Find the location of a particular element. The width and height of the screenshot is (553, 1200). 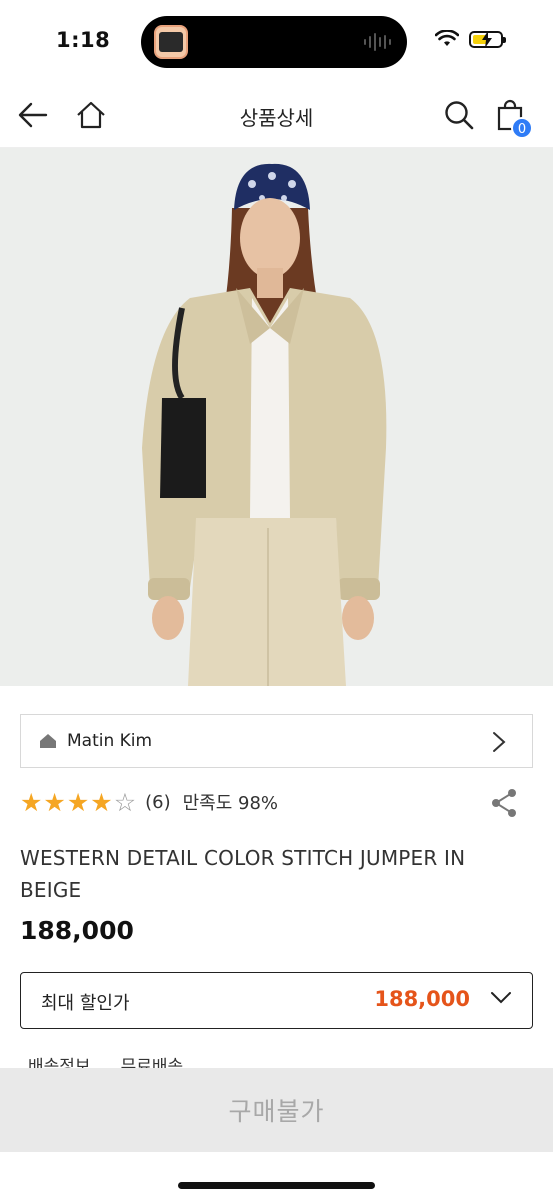

satisfaction-rate: 만족도 98% is located at coordinates (230, 803).